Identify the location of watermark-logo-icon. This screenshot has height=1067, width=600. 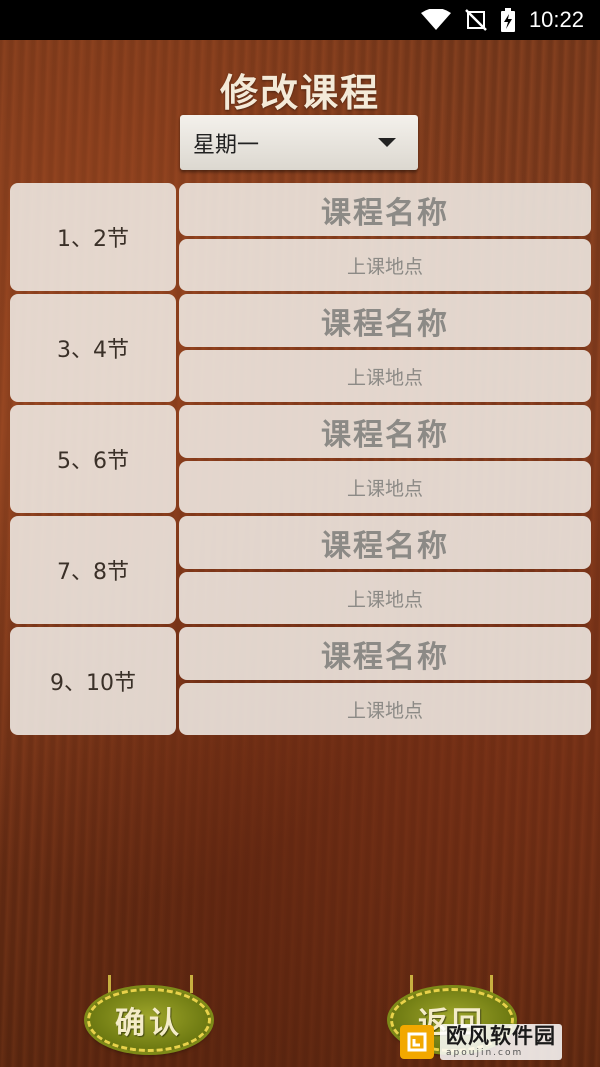
(417, 1042).